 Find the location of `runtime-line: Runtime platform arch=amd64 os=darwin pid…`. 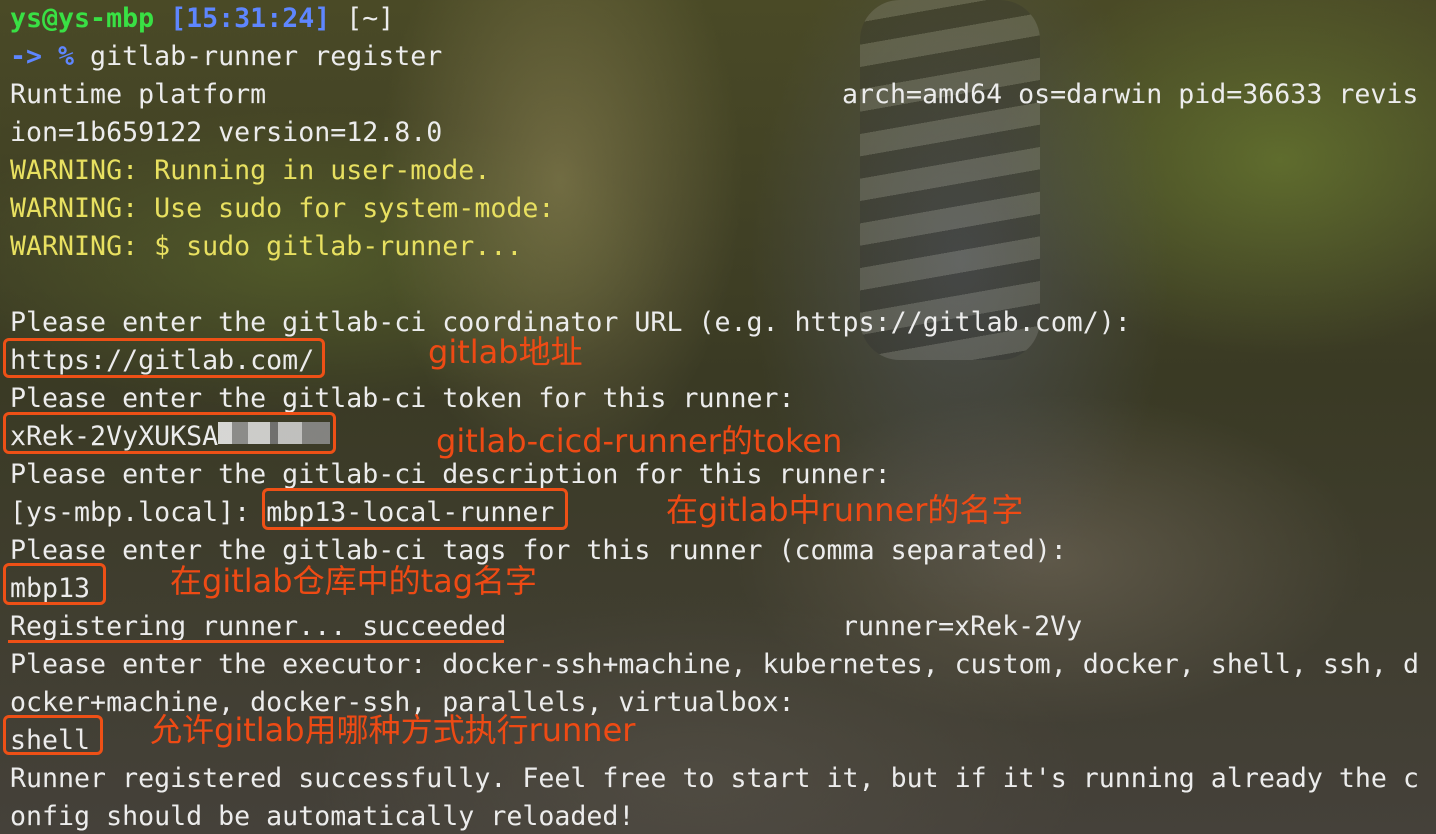

runtime-line: Runtime platform arch=amd64 os=darwin pid… is located at coordinates (718, 95).